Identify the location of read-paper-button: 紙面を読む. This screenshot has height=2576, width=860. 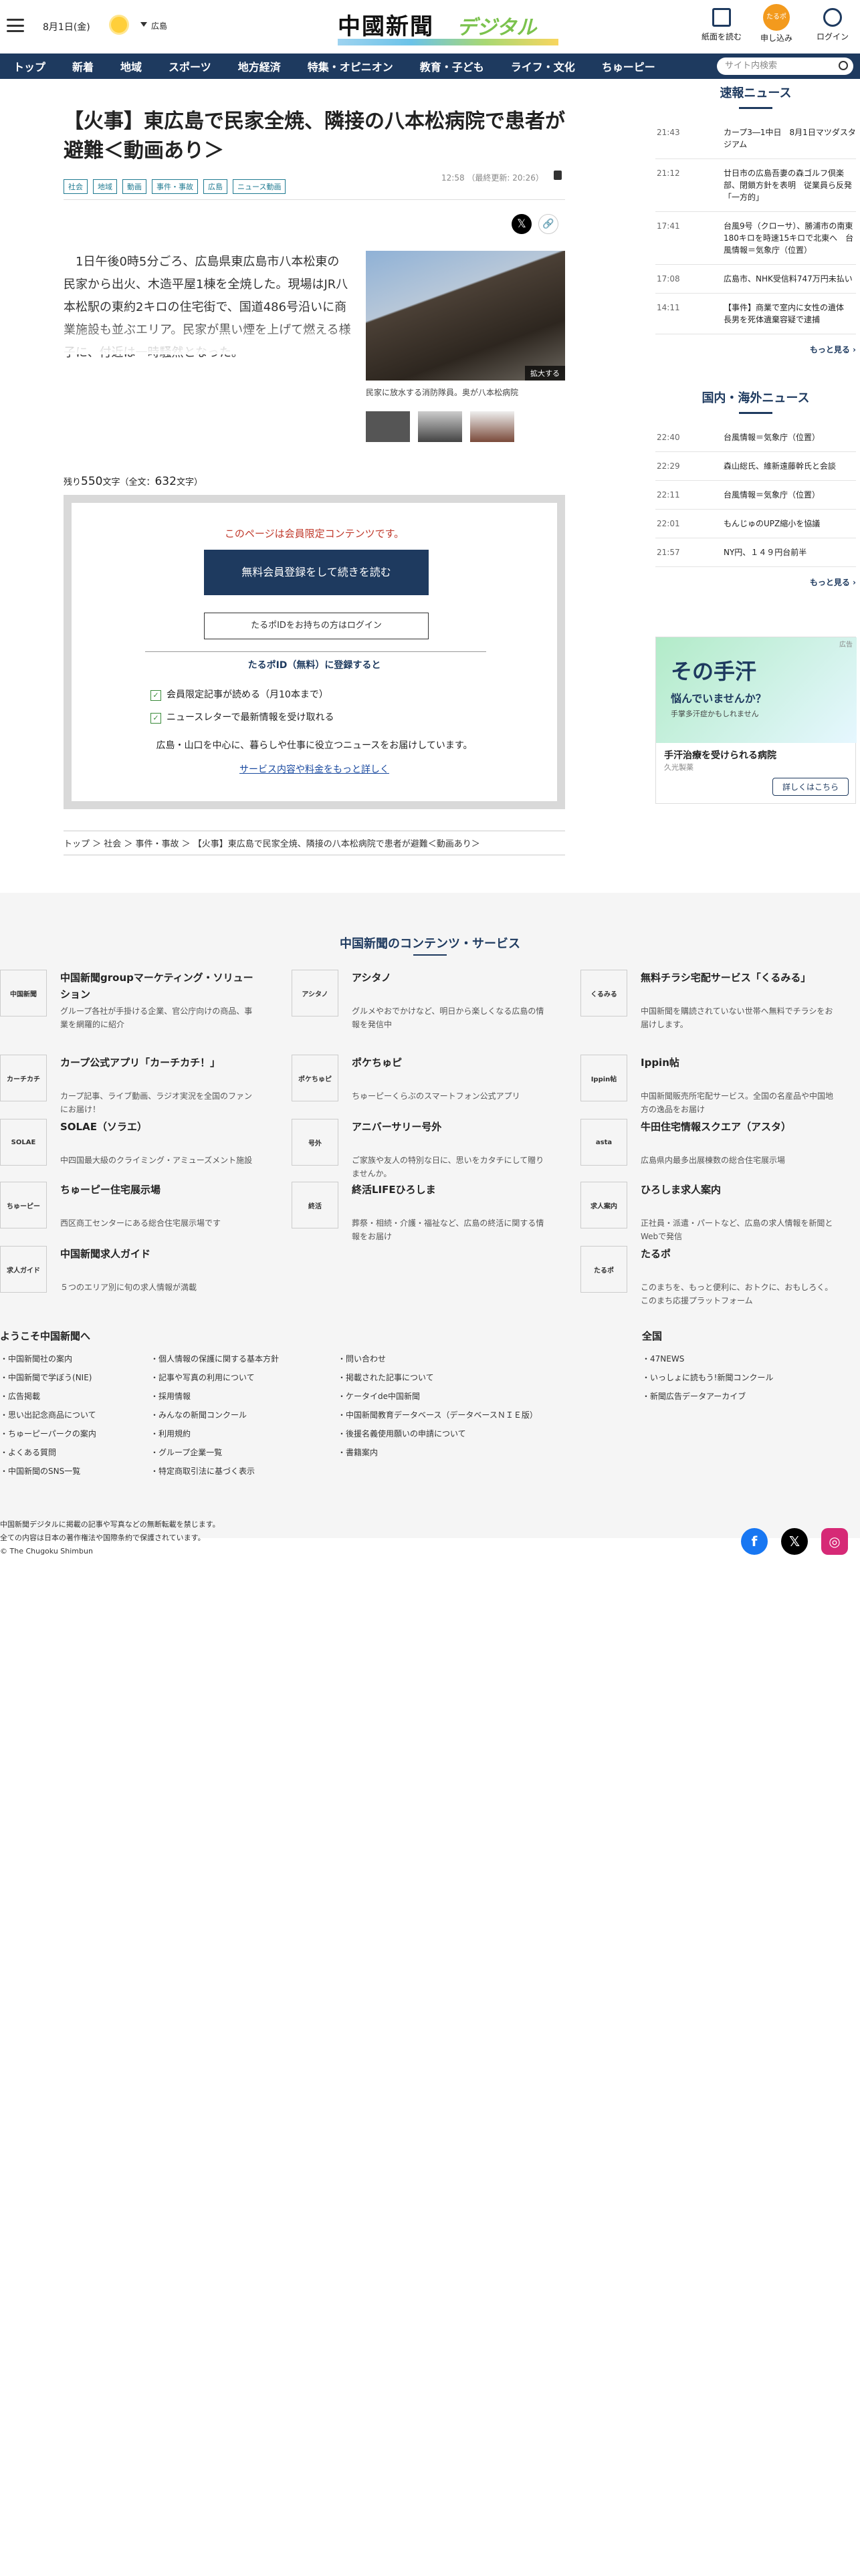
(721, 25).